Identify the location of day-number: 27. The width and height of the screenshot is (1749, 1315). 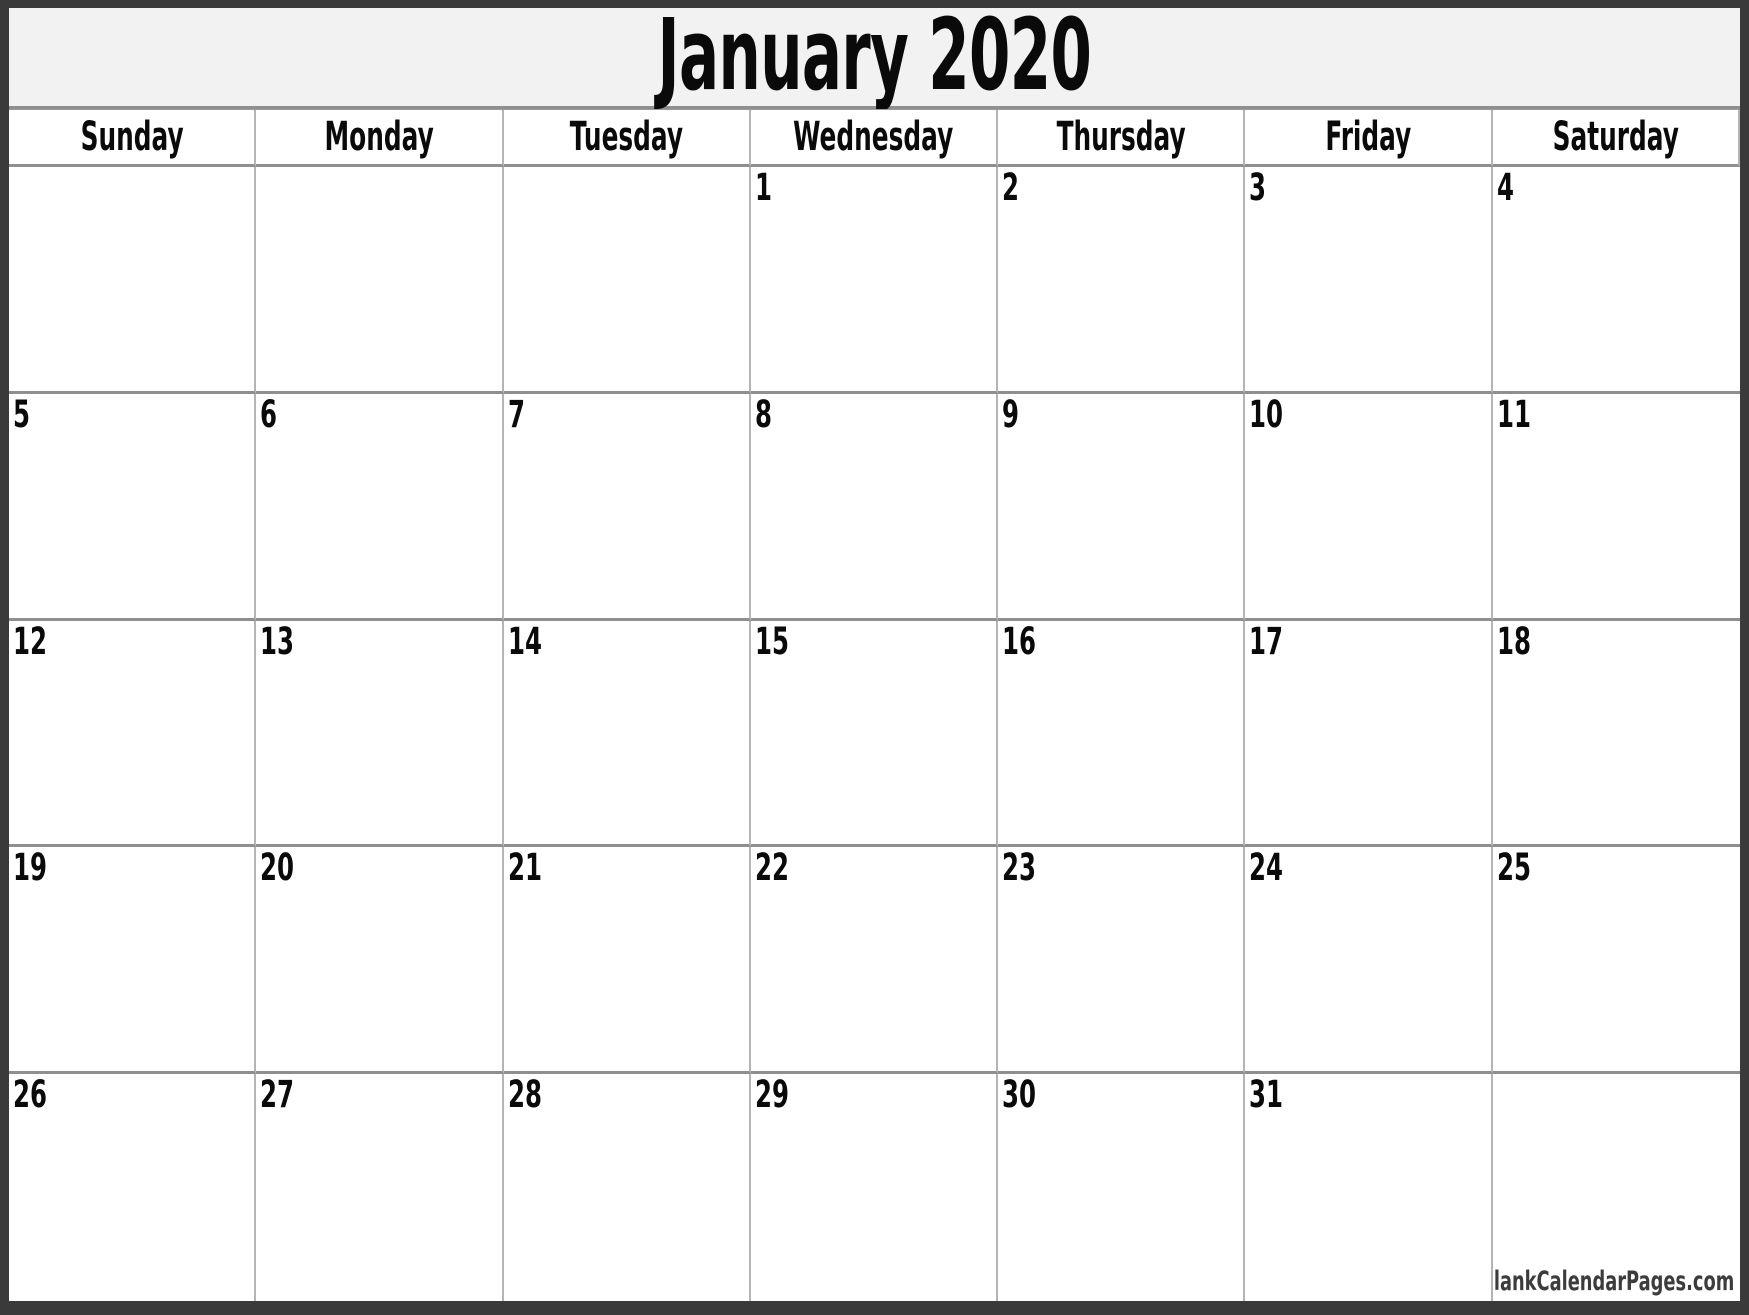
(277, 1095).